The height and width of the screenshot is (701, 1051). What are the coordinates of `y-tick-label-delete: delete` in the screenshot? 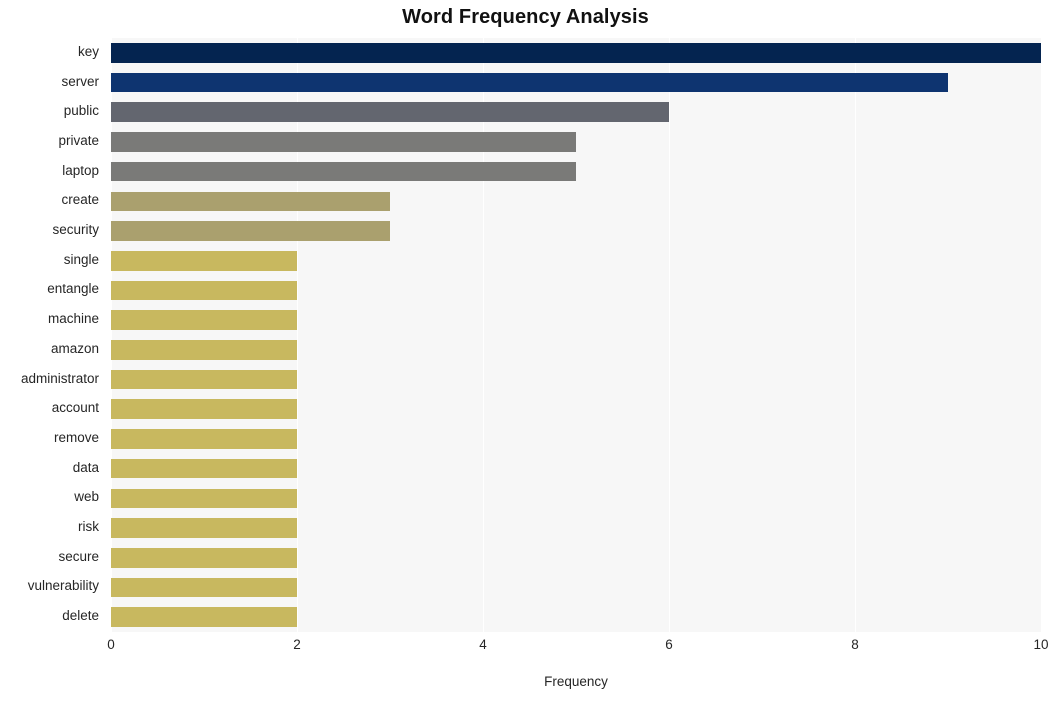 It's located at (80, 616).